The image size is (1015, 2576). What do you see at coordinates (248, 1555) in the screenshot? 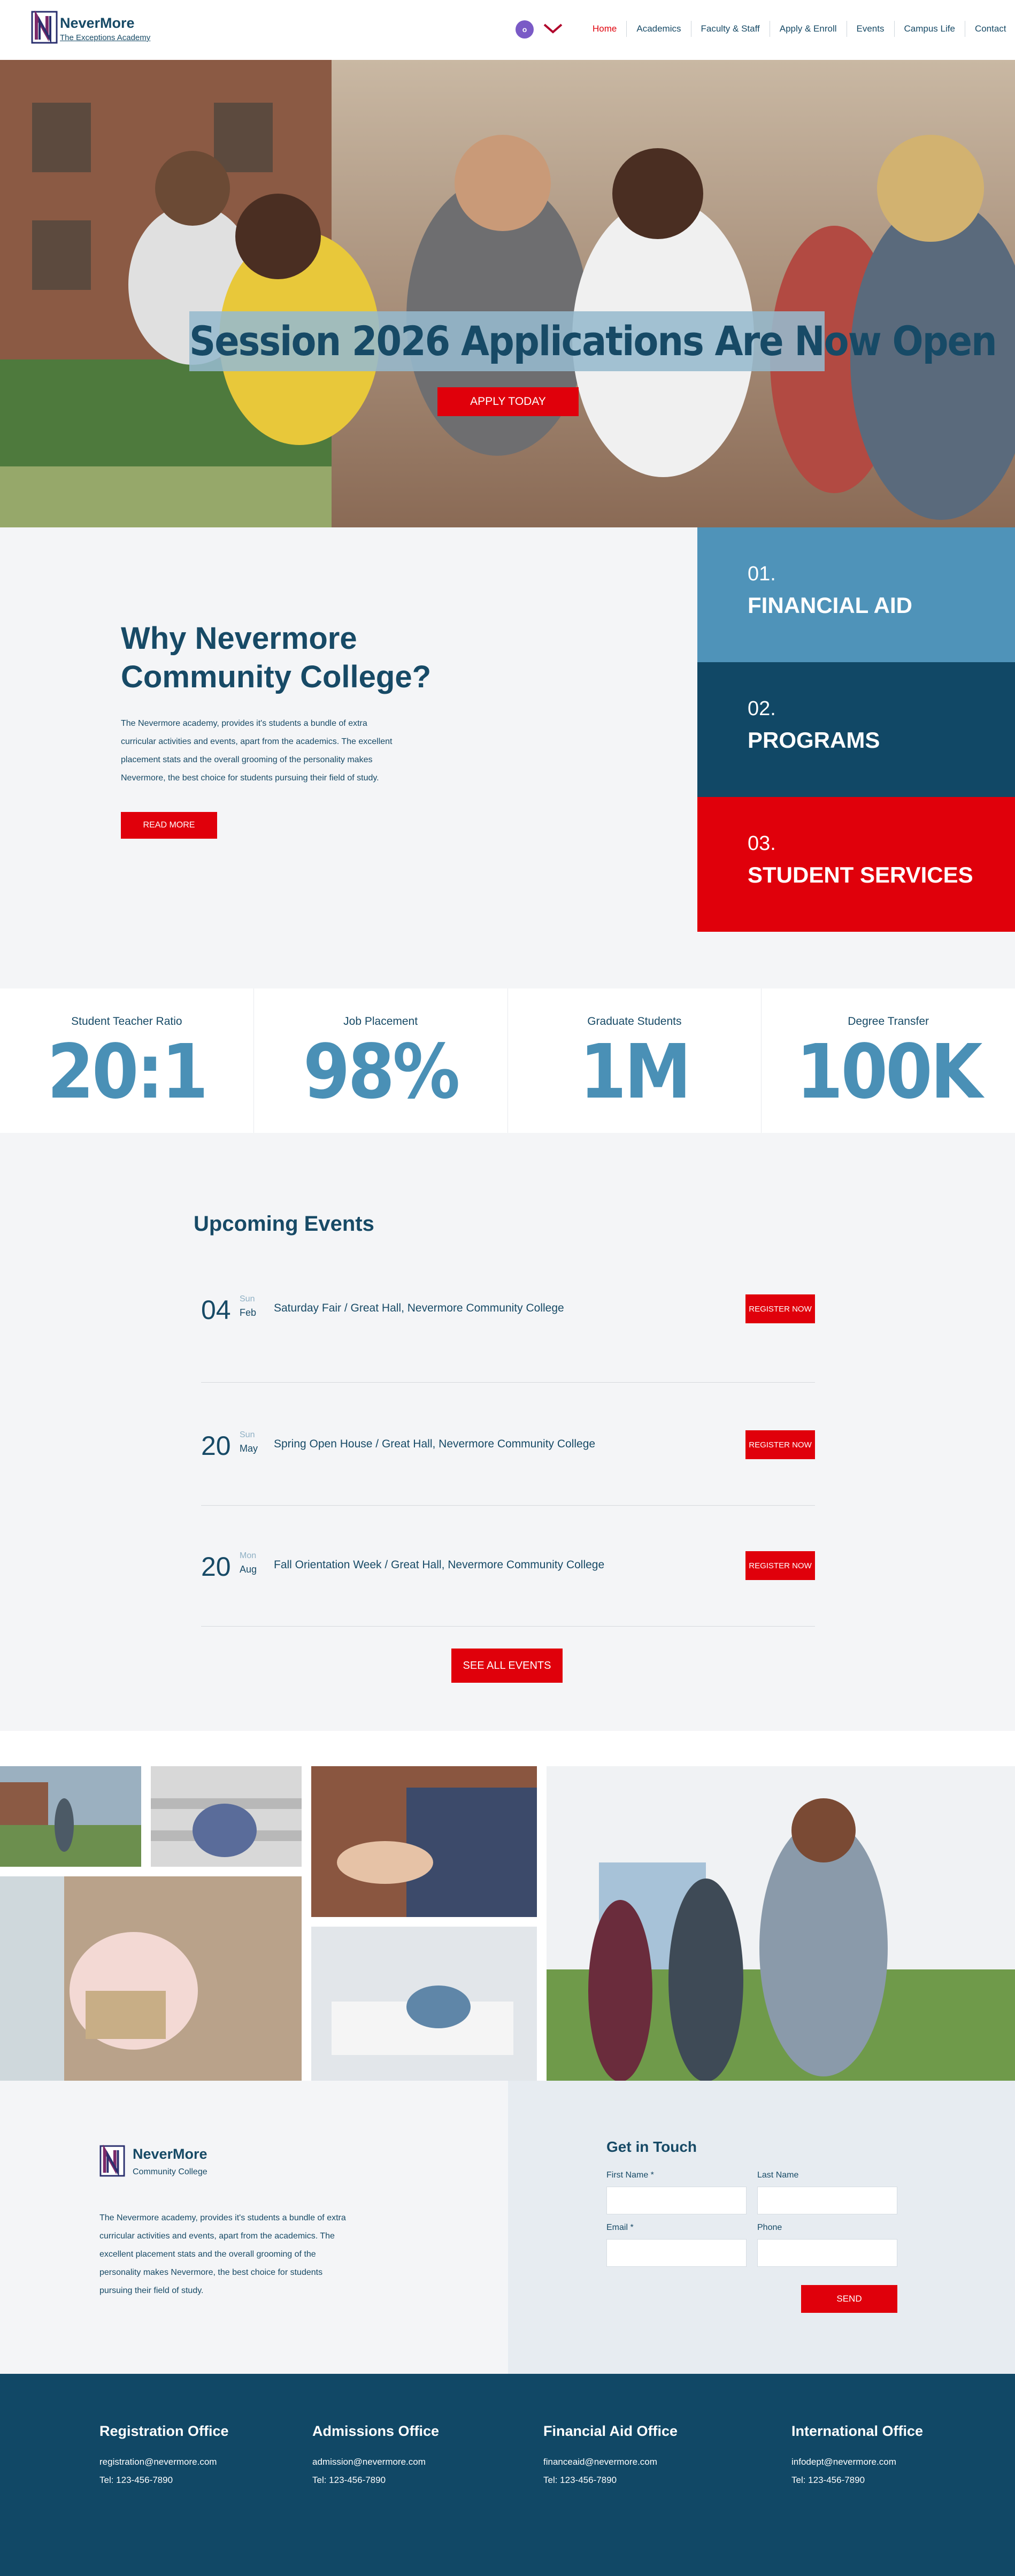
I see `event-weekday: Mon` at bounding box center [248, 1555].